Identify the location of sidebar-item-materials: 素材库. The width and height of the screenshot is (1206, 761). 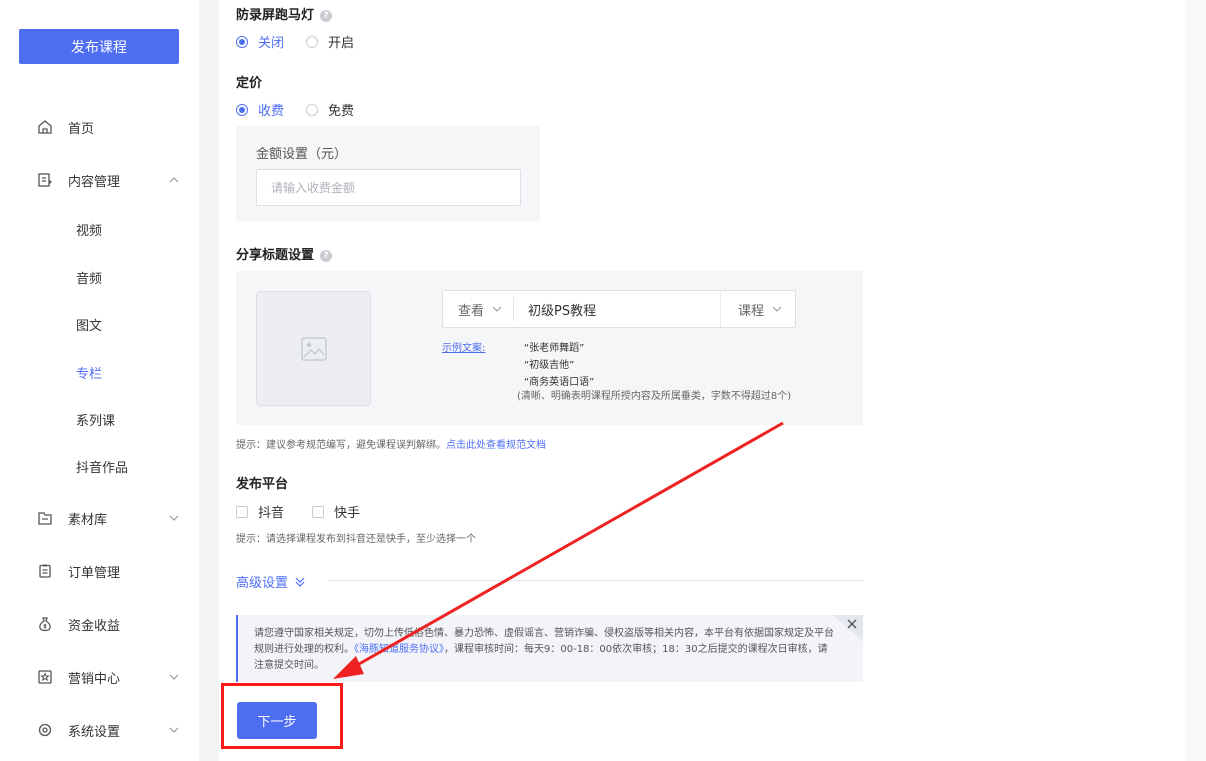
(99, 518).